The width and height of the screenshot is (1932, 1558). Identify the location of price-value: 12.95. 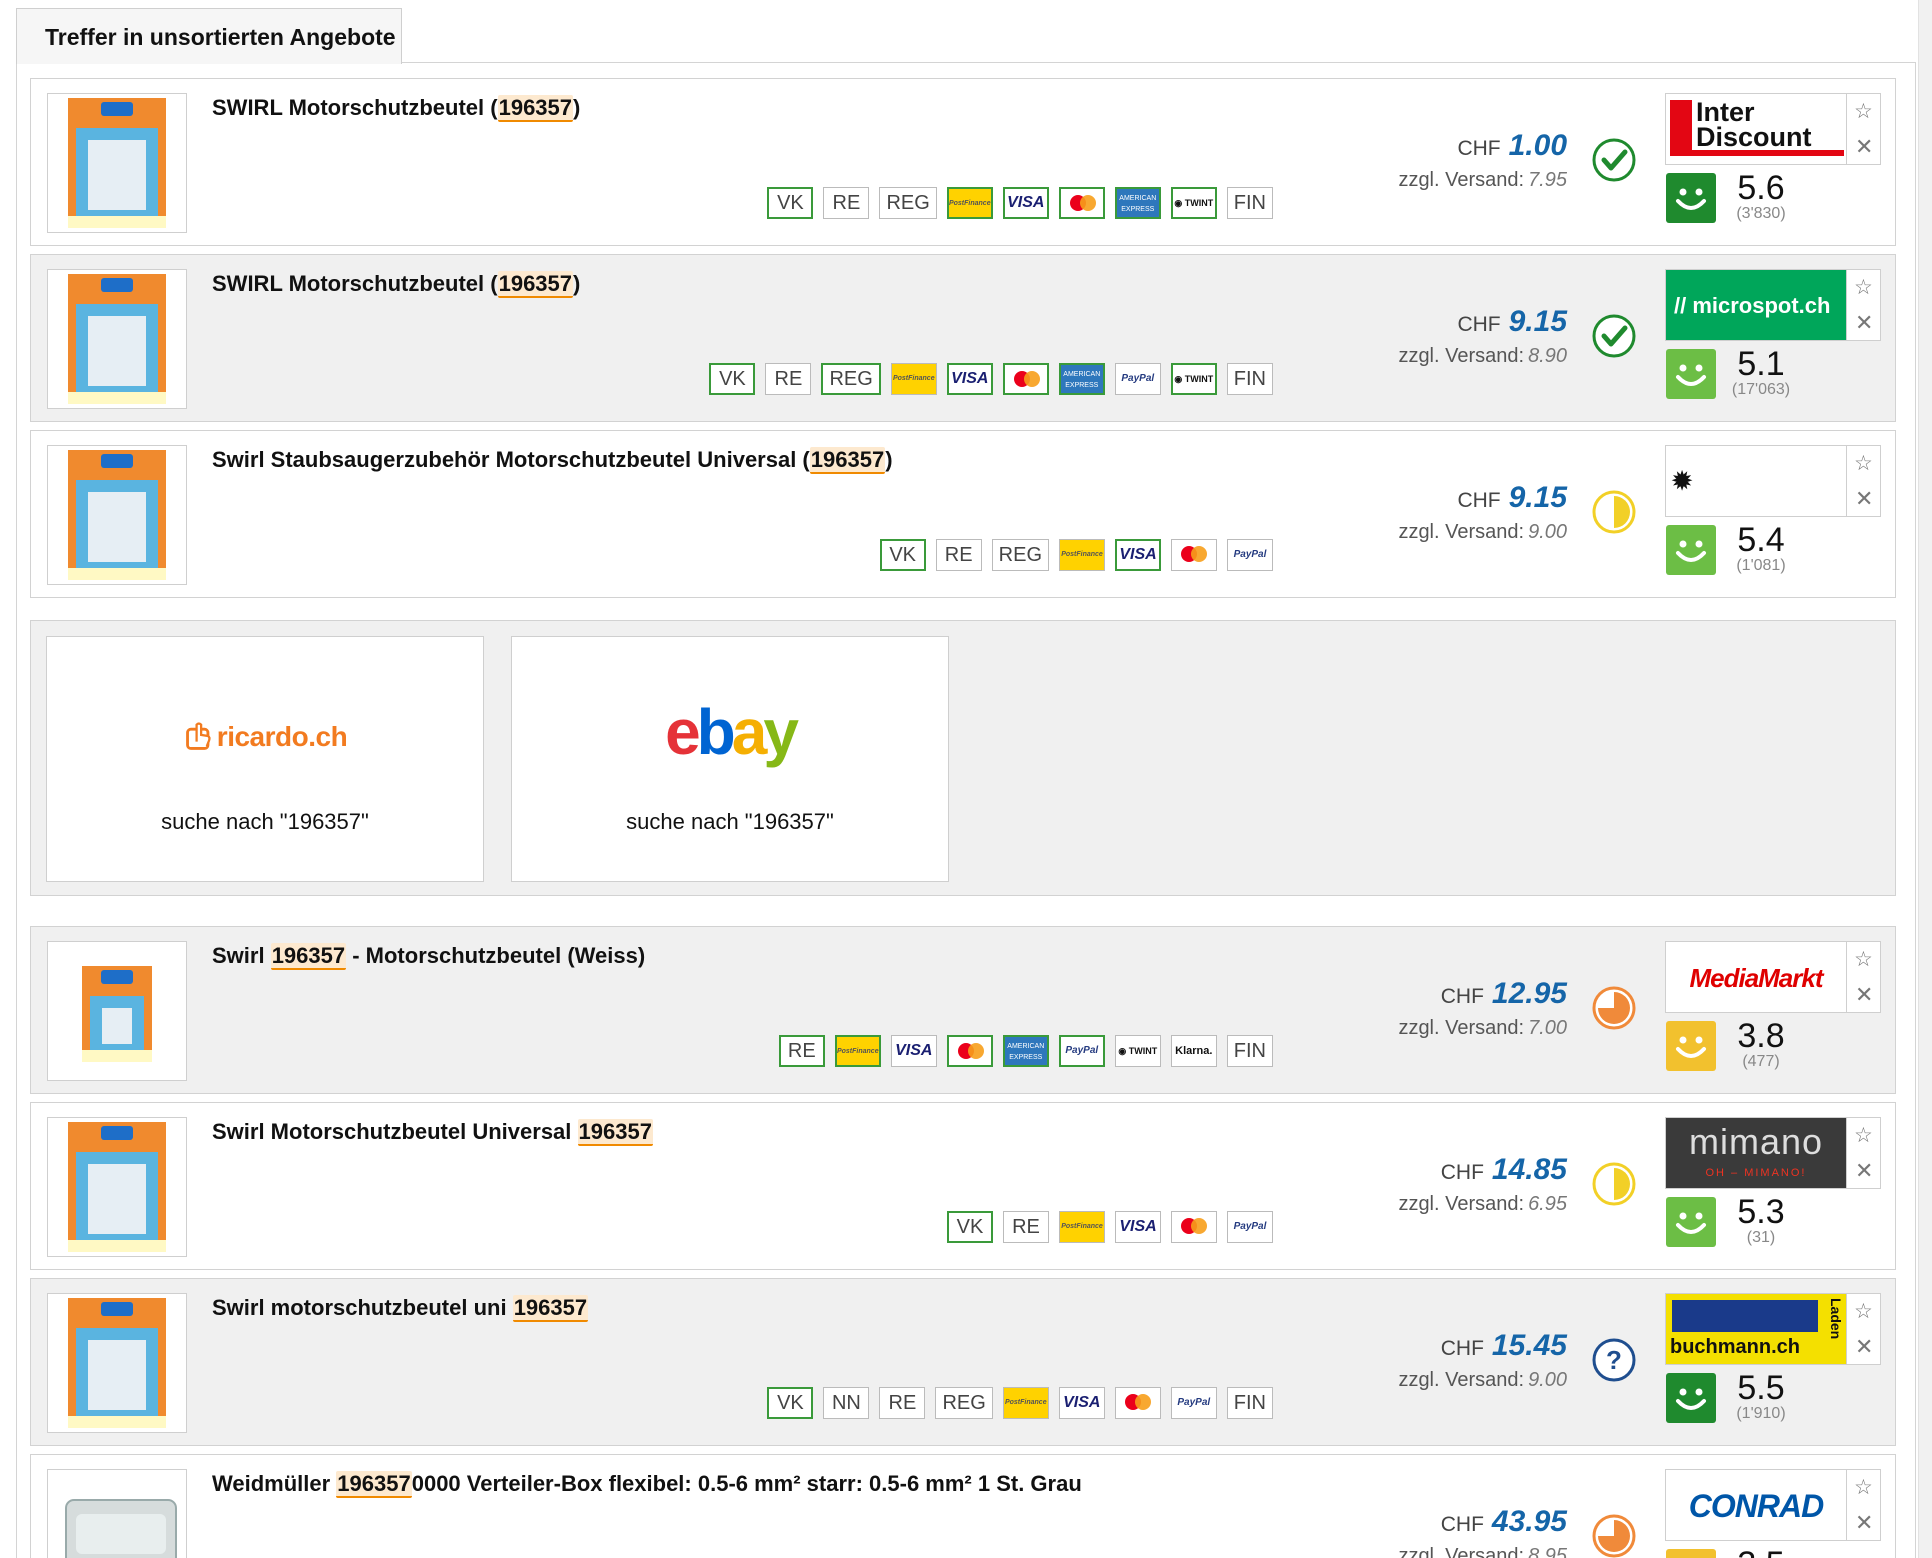
(1529, 993).